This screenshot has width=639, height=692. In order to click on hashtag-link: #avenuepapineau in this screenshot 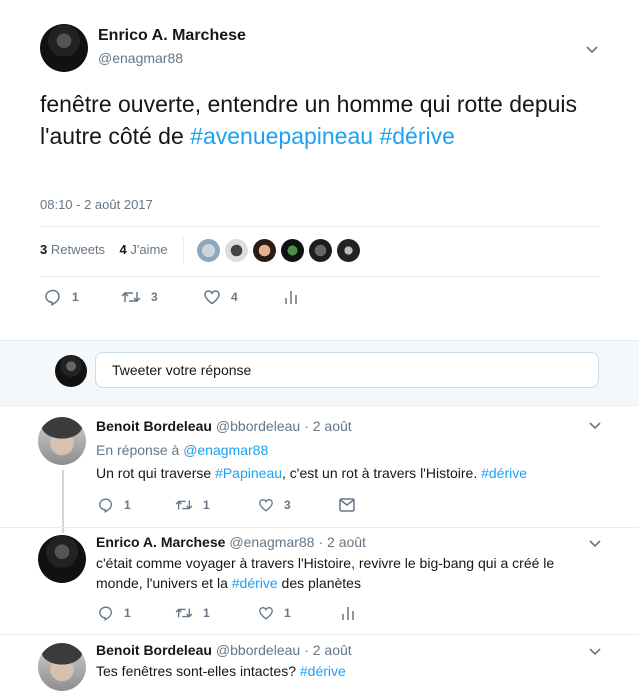, I will do `click(281, 136)`.